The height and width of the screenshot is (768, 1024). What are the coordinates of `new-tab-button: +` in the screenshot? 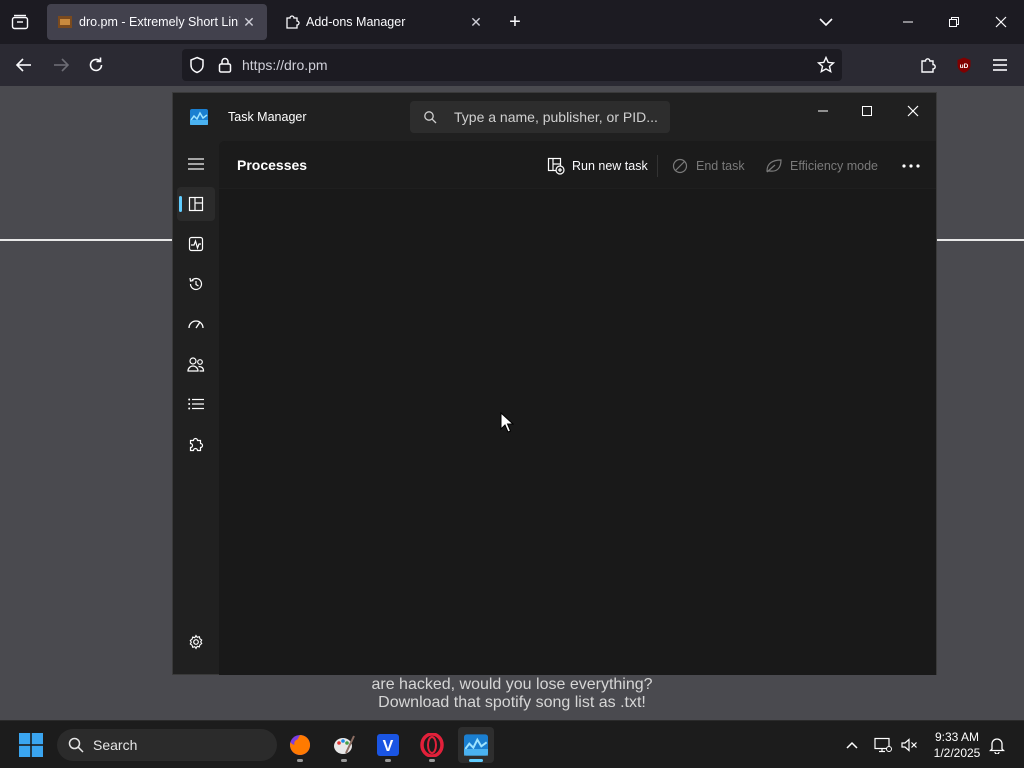 It's located at (515, 22).